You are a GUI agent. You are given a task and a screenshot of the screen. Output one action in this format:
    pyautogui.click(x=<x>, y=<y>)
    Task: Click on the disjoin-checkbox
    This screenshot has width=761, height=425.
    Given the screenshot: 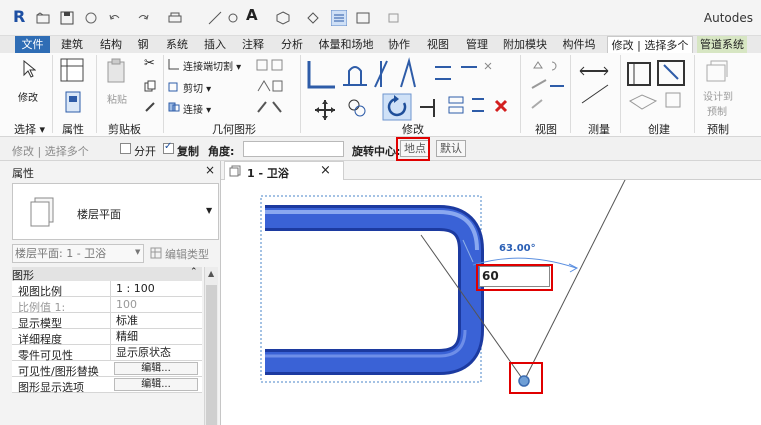 What is the action you would take?
    pyautogui.click(x=125, y=148)
    